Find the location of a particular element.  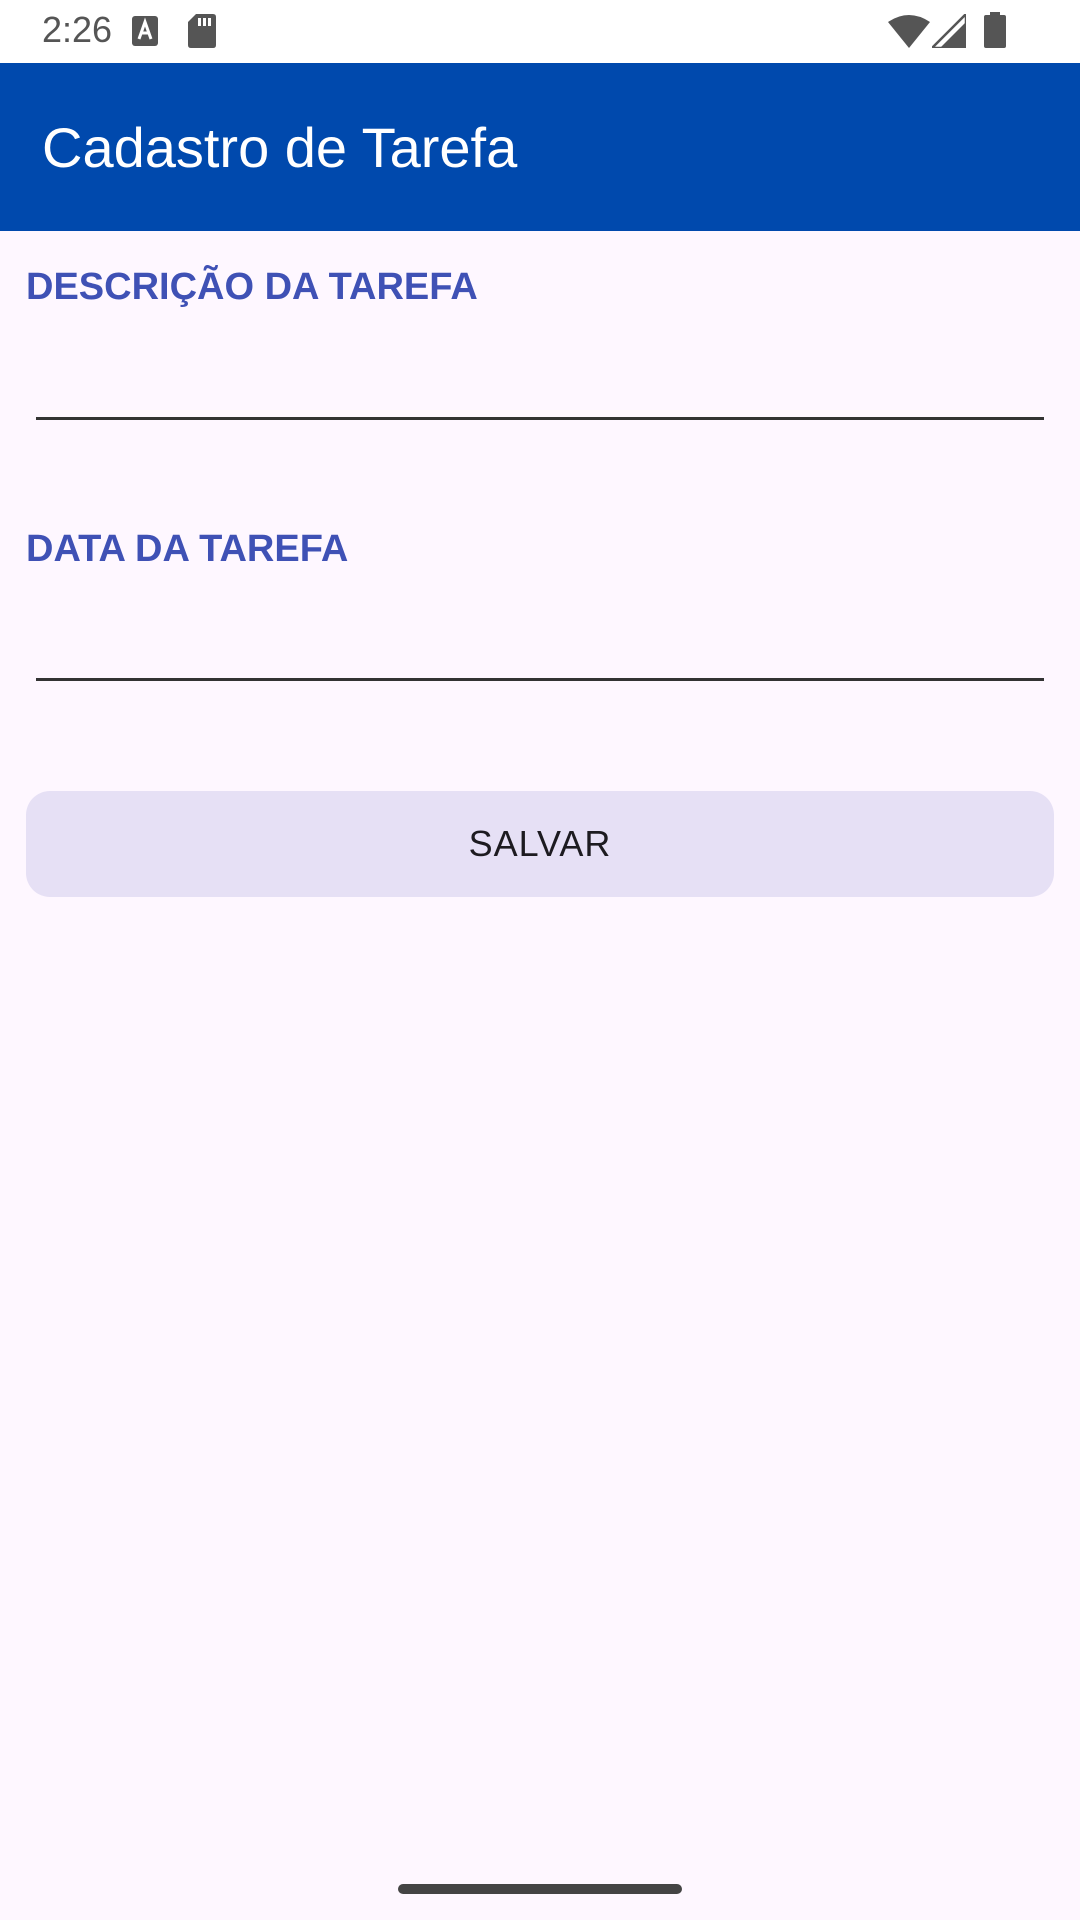

description-label: DESCRIÇÃO DA TAREFA is located at coordinates (252, 287).